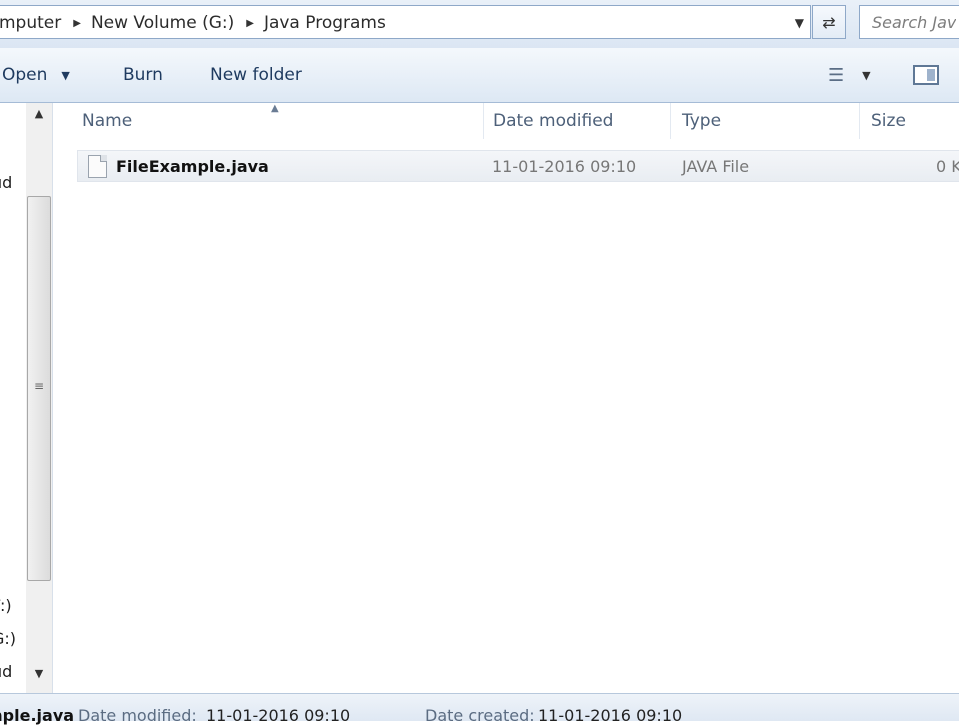 Image resolution: width=959 pixels, height=725 pixels. I want to click on refresh-icon: ⇄, so click(829, 22).